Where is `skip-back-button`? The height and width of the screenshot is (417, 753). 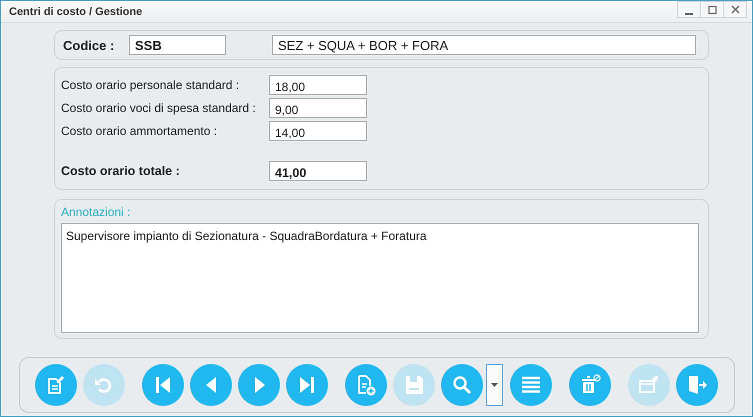
skip-back-button is located at coordinates (163, 385).